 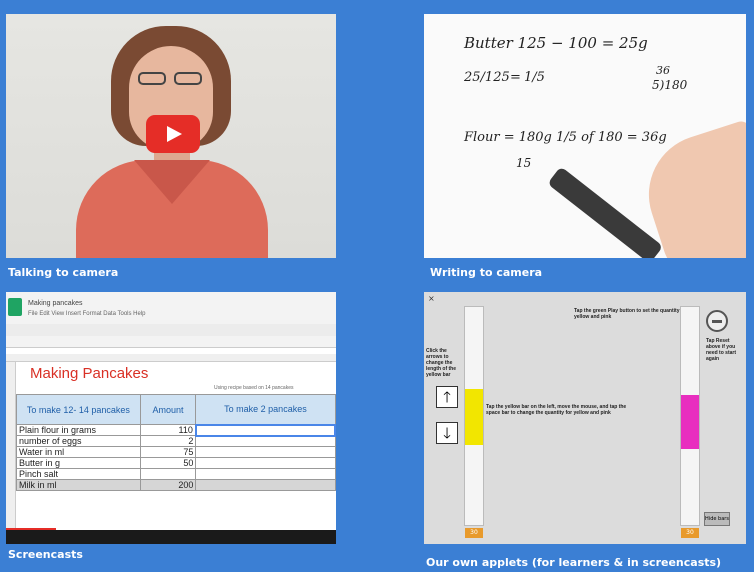 I want to click on right-value-tag: 30, so click(x=690, y=533).